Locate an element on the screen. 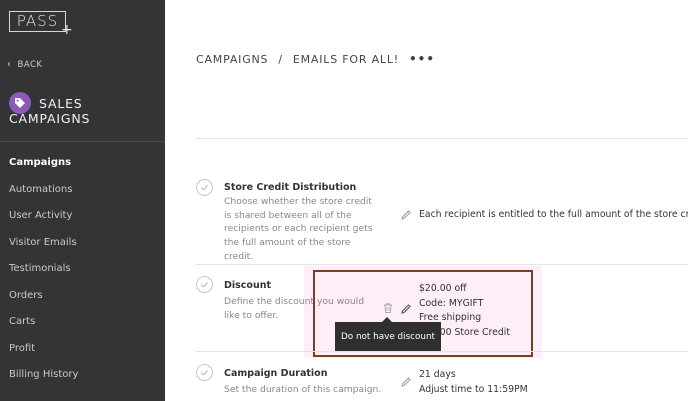 This screenshot has height=401, width=688. sidebar-item-profit: Profit is located at coordinates (43, 356).